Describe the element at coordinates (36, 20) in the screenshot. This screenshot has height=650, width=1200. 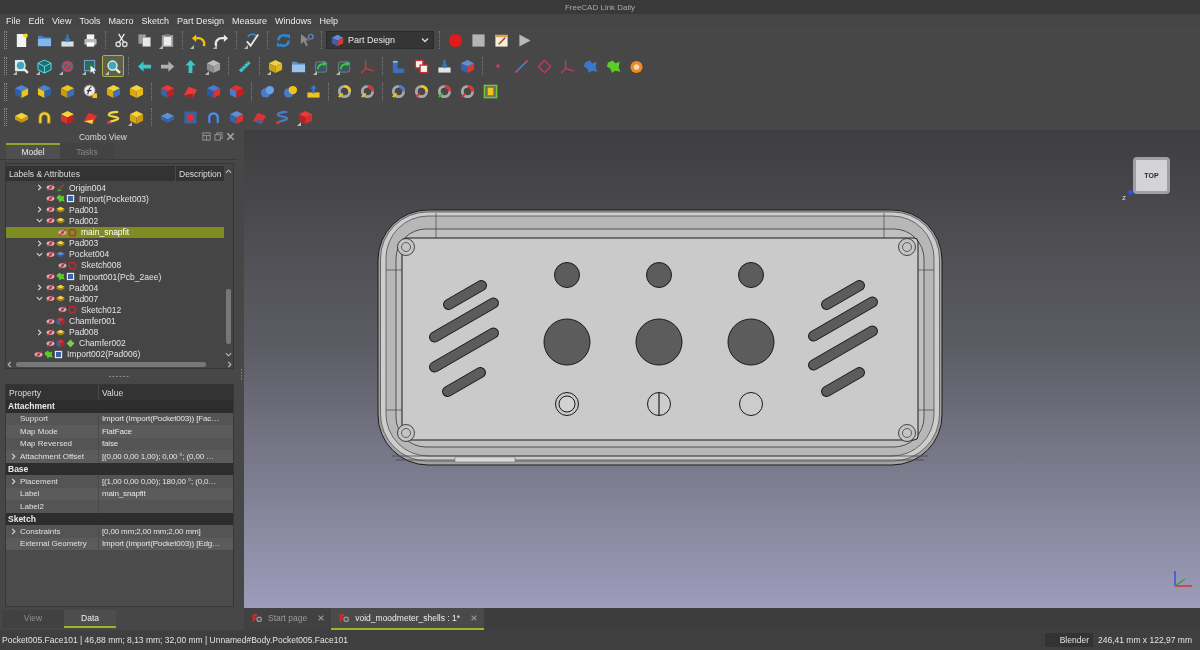
I see `menu-item: Edit` at that location.